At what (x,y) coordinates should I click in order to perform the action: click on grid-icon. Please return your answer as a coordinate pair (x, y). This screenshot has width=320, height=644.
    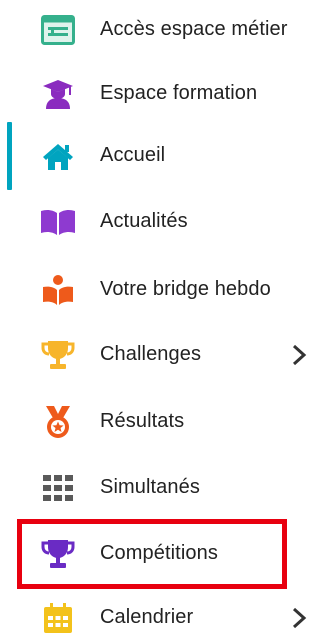
    Looking at the image, I should click on (58, 488).